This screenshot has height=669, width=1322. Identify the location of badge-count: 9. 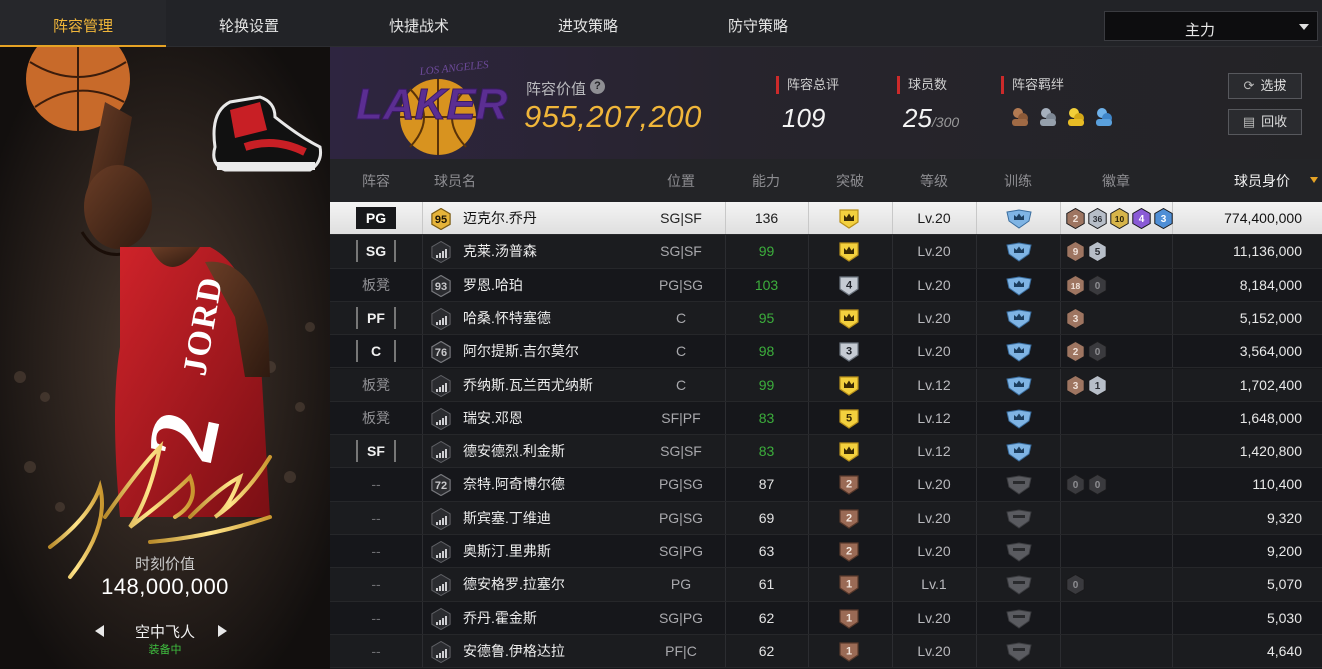
(1076, 252).